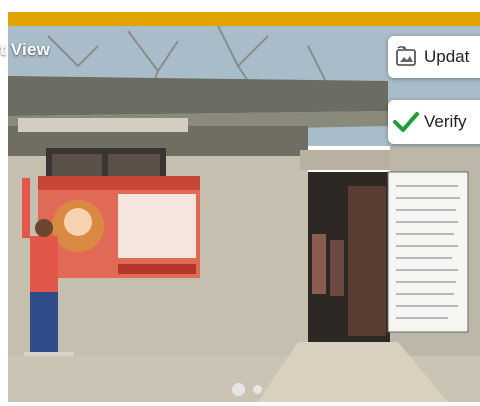  I want to click on update-button-label: Updat, so click(447, 56).